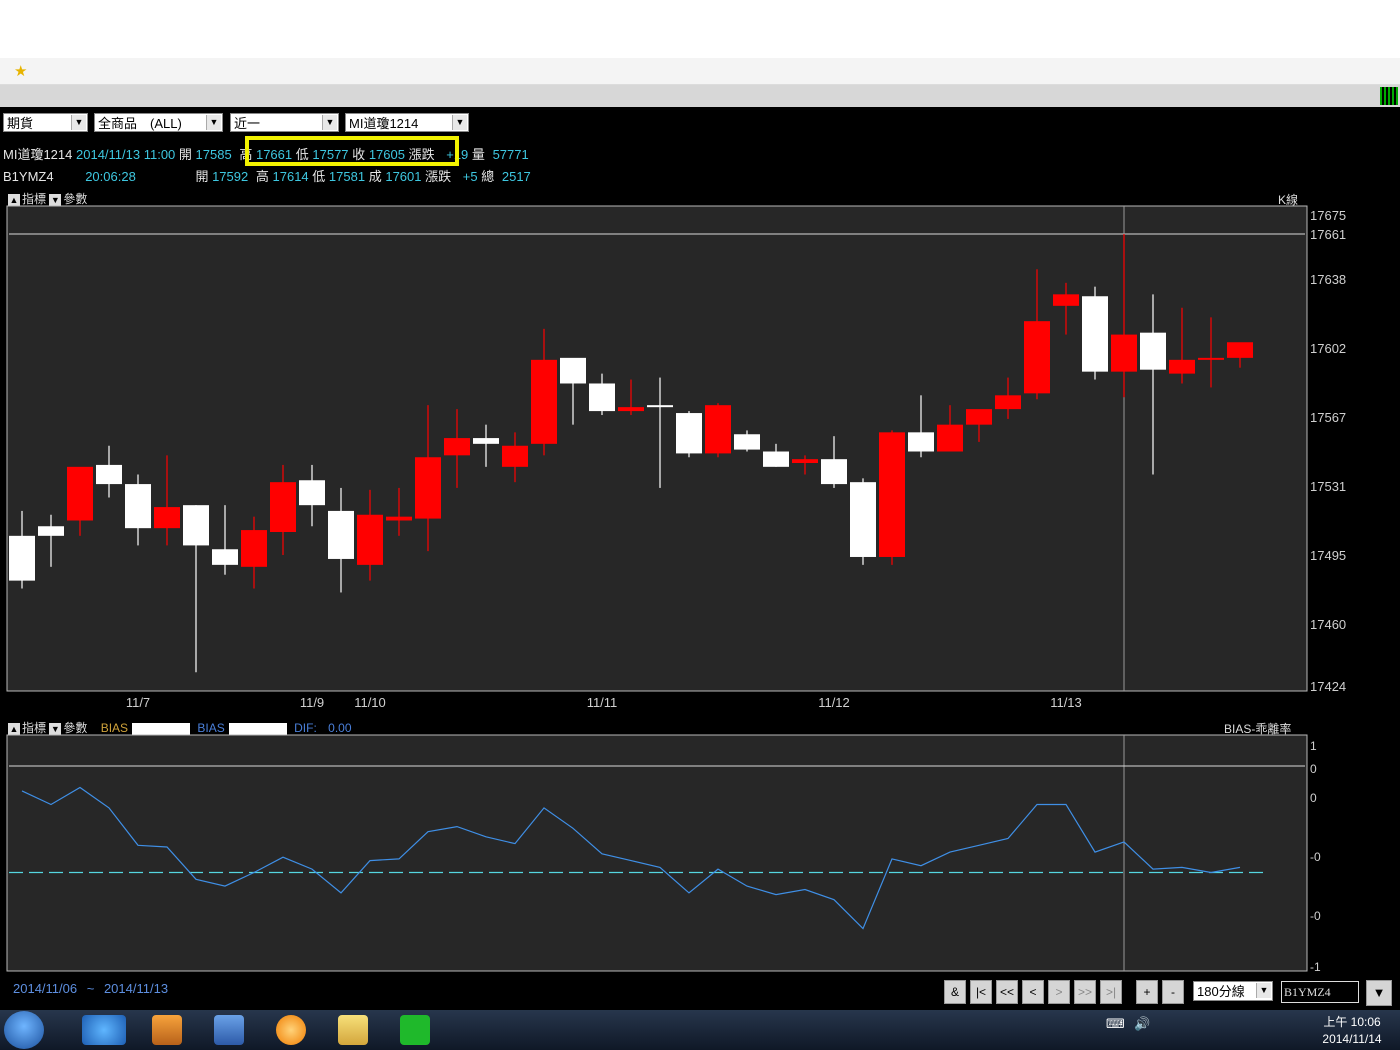 This screenshot has width=1400, height=1050. What do you see at coordinates (45, 988) in the screenshot?
I see `date-from: 2014/11/06` at bounding box center [45, 988].